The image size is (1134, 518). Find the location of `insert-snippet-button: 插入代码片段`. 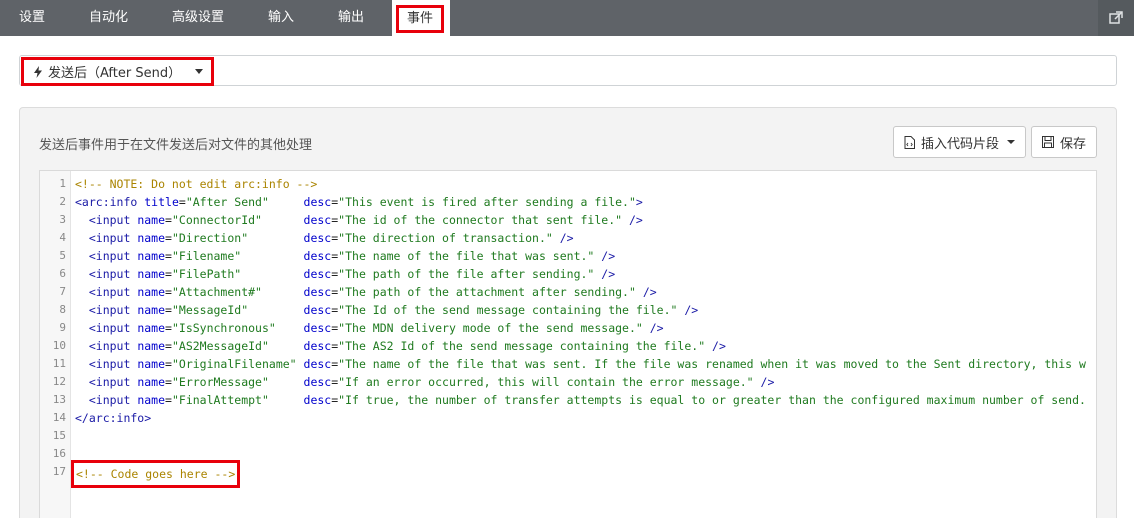

insert-snippet-button: 插入代码片段 is located at coordinates (960, 142).